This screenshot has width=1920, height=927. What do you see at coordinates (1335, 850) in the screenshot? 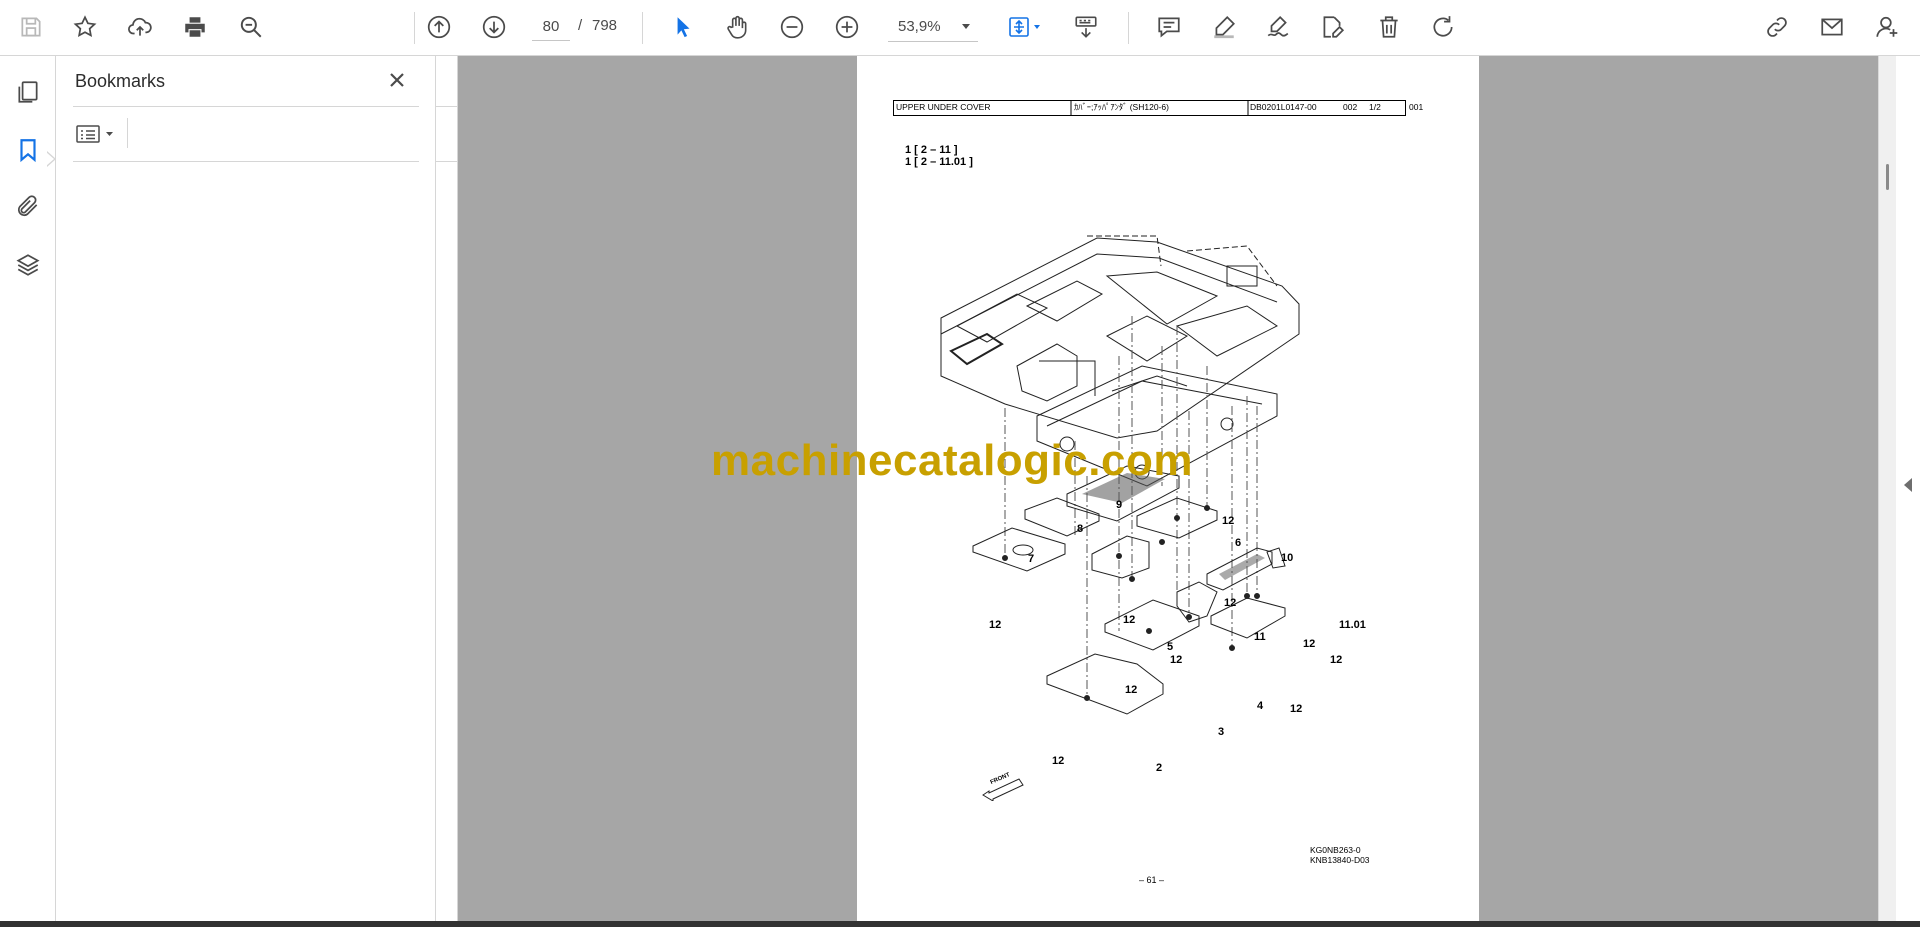
I see `drawing-code: KG0NB263-0` at bounding box center [1335, 850].